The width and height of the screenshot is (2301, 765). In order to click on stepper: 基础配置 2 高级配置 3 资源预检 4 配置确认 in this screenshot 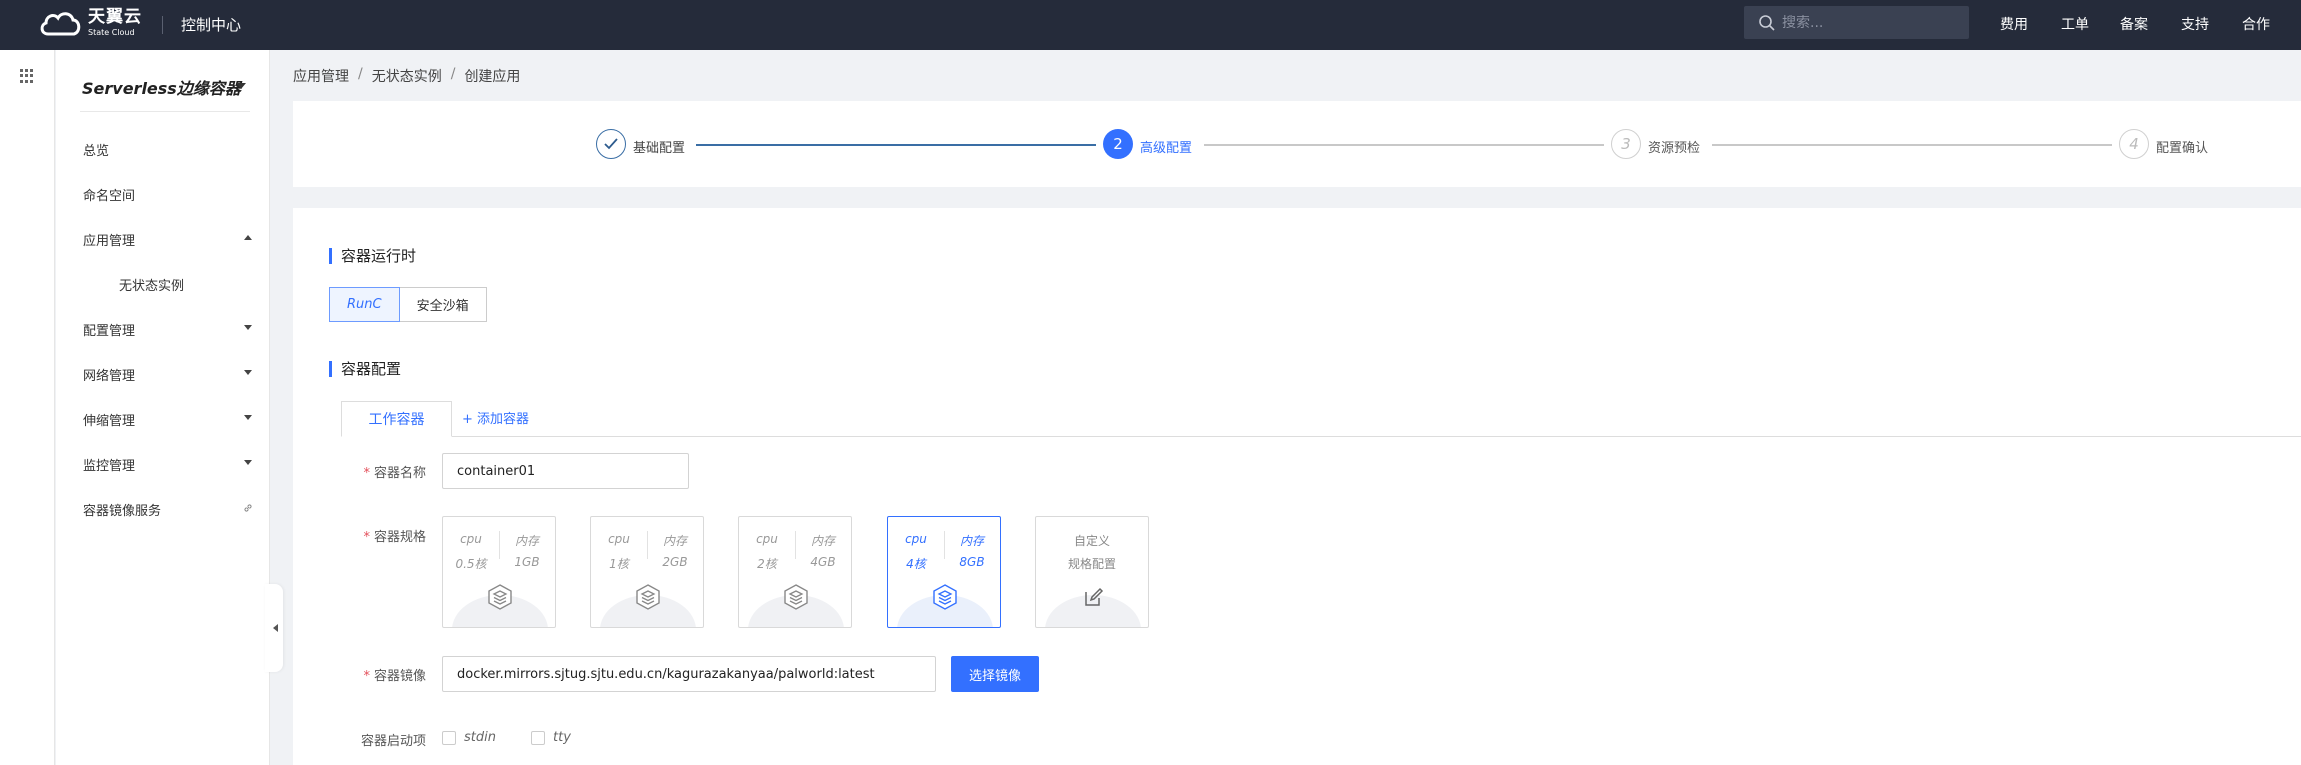, I will do `click(1297, 144)`.